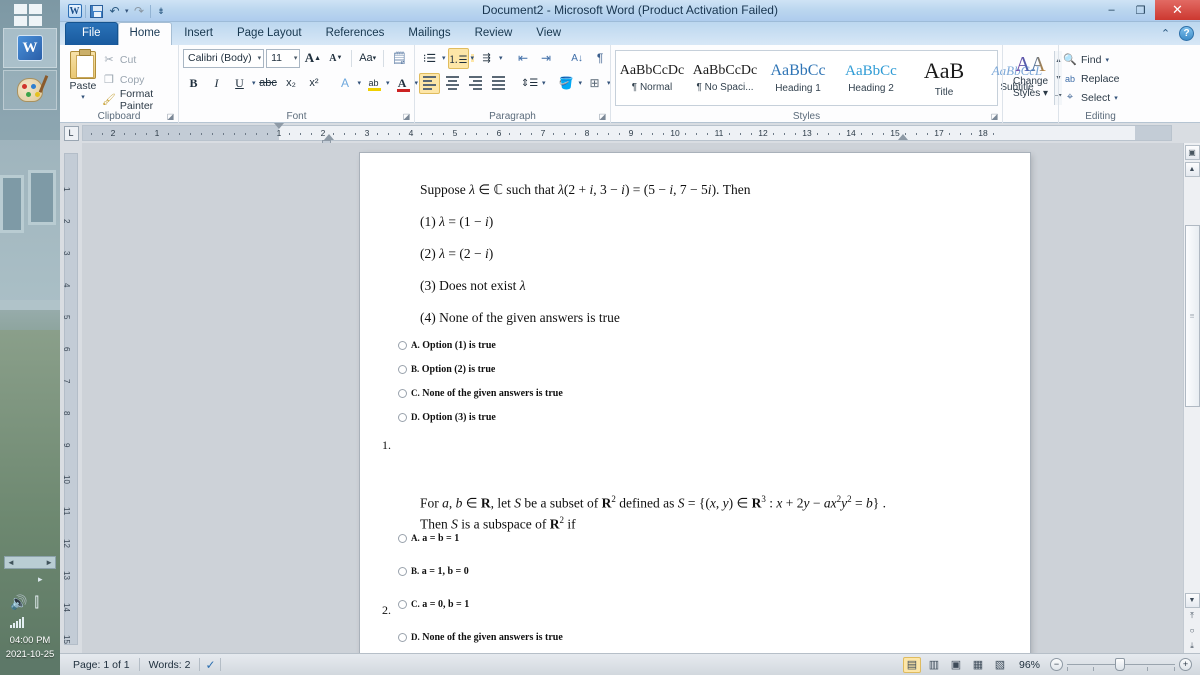 The height and width of the screenshot is (675, 1200). I want to click on question-1-option-b: B. Option (2) is true, so click(689, 369).